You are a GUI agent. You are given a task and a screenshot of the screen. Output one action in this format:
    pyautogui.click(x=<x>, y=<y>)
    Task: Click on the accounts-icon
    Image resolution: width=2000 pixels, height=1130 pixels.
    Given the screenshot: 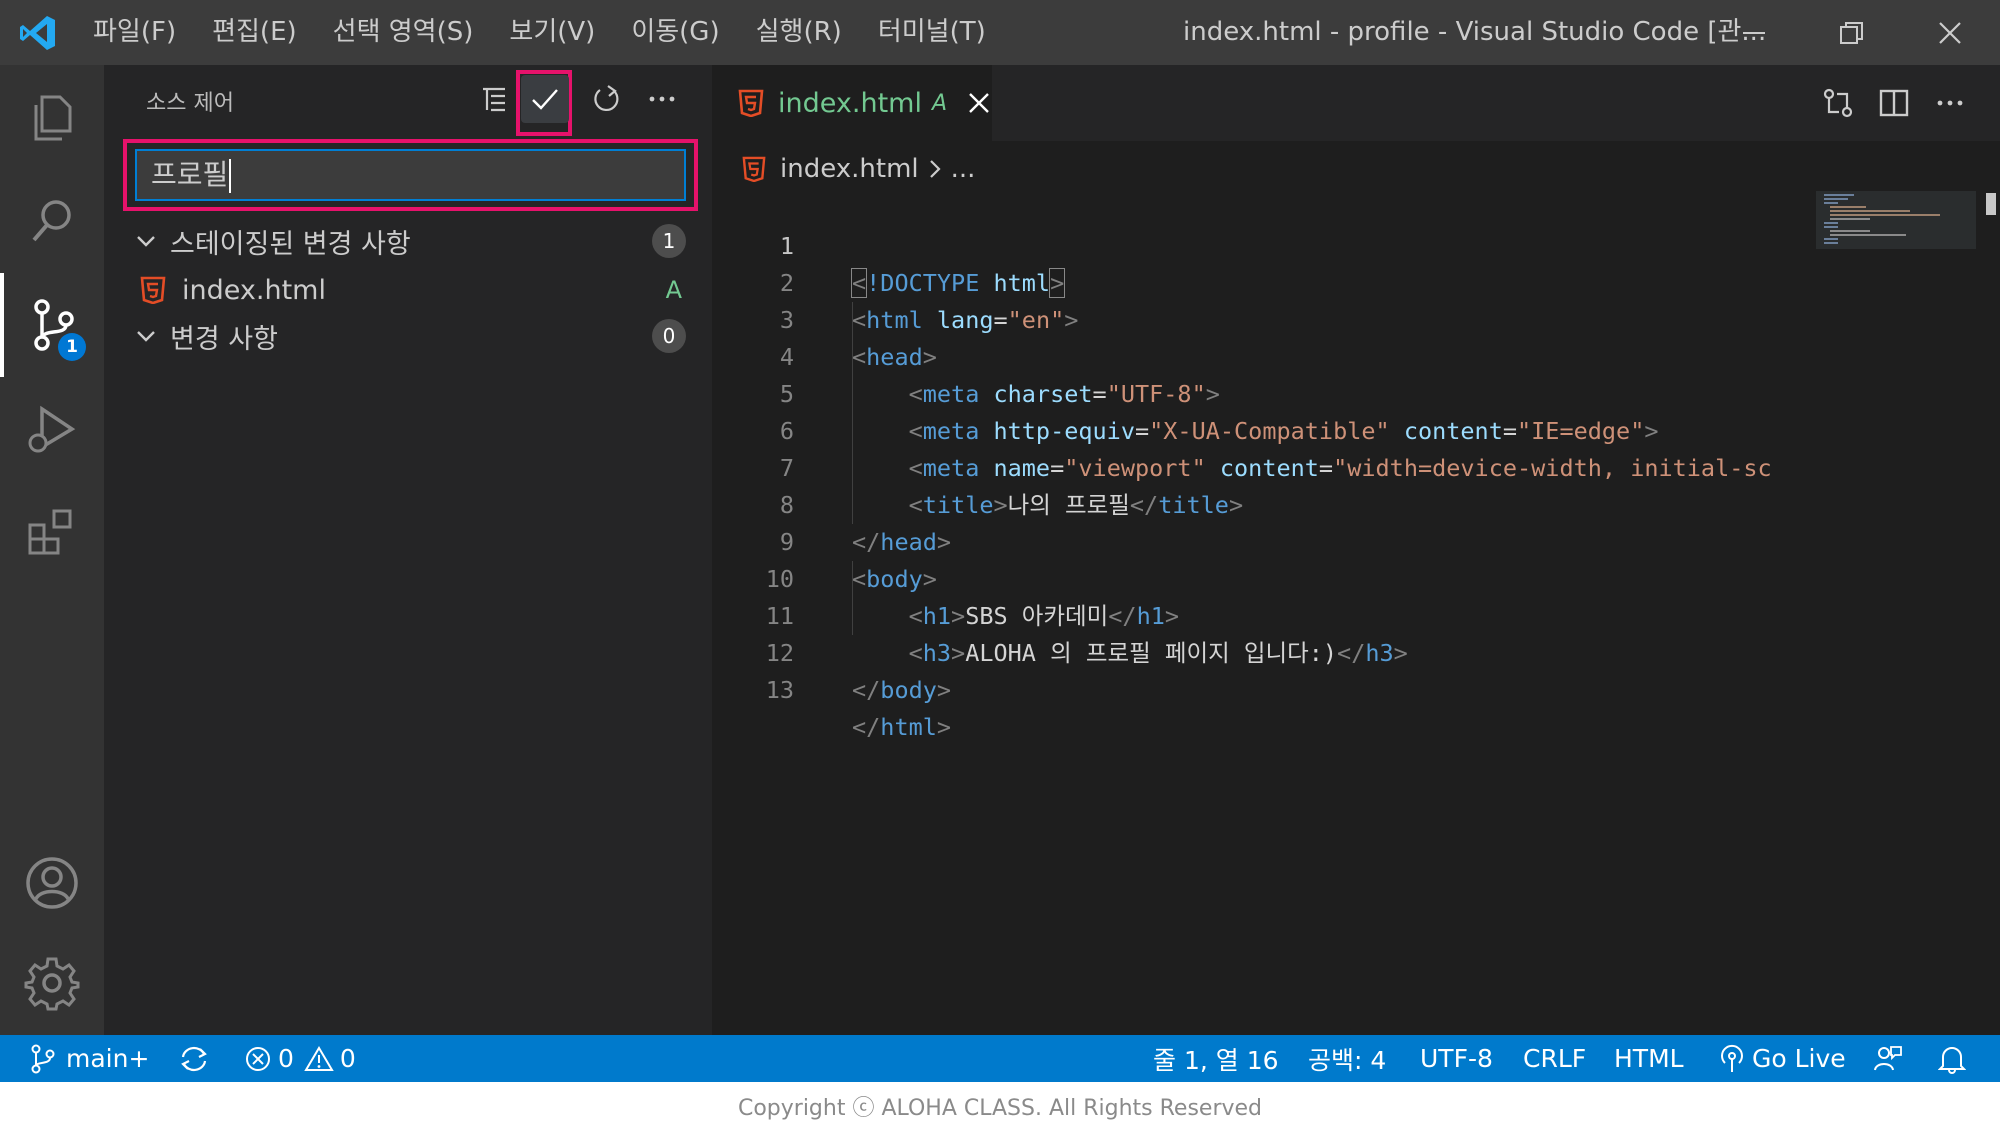 What is the action you would take?
    pyautogui.click(x=52, y=883)
    